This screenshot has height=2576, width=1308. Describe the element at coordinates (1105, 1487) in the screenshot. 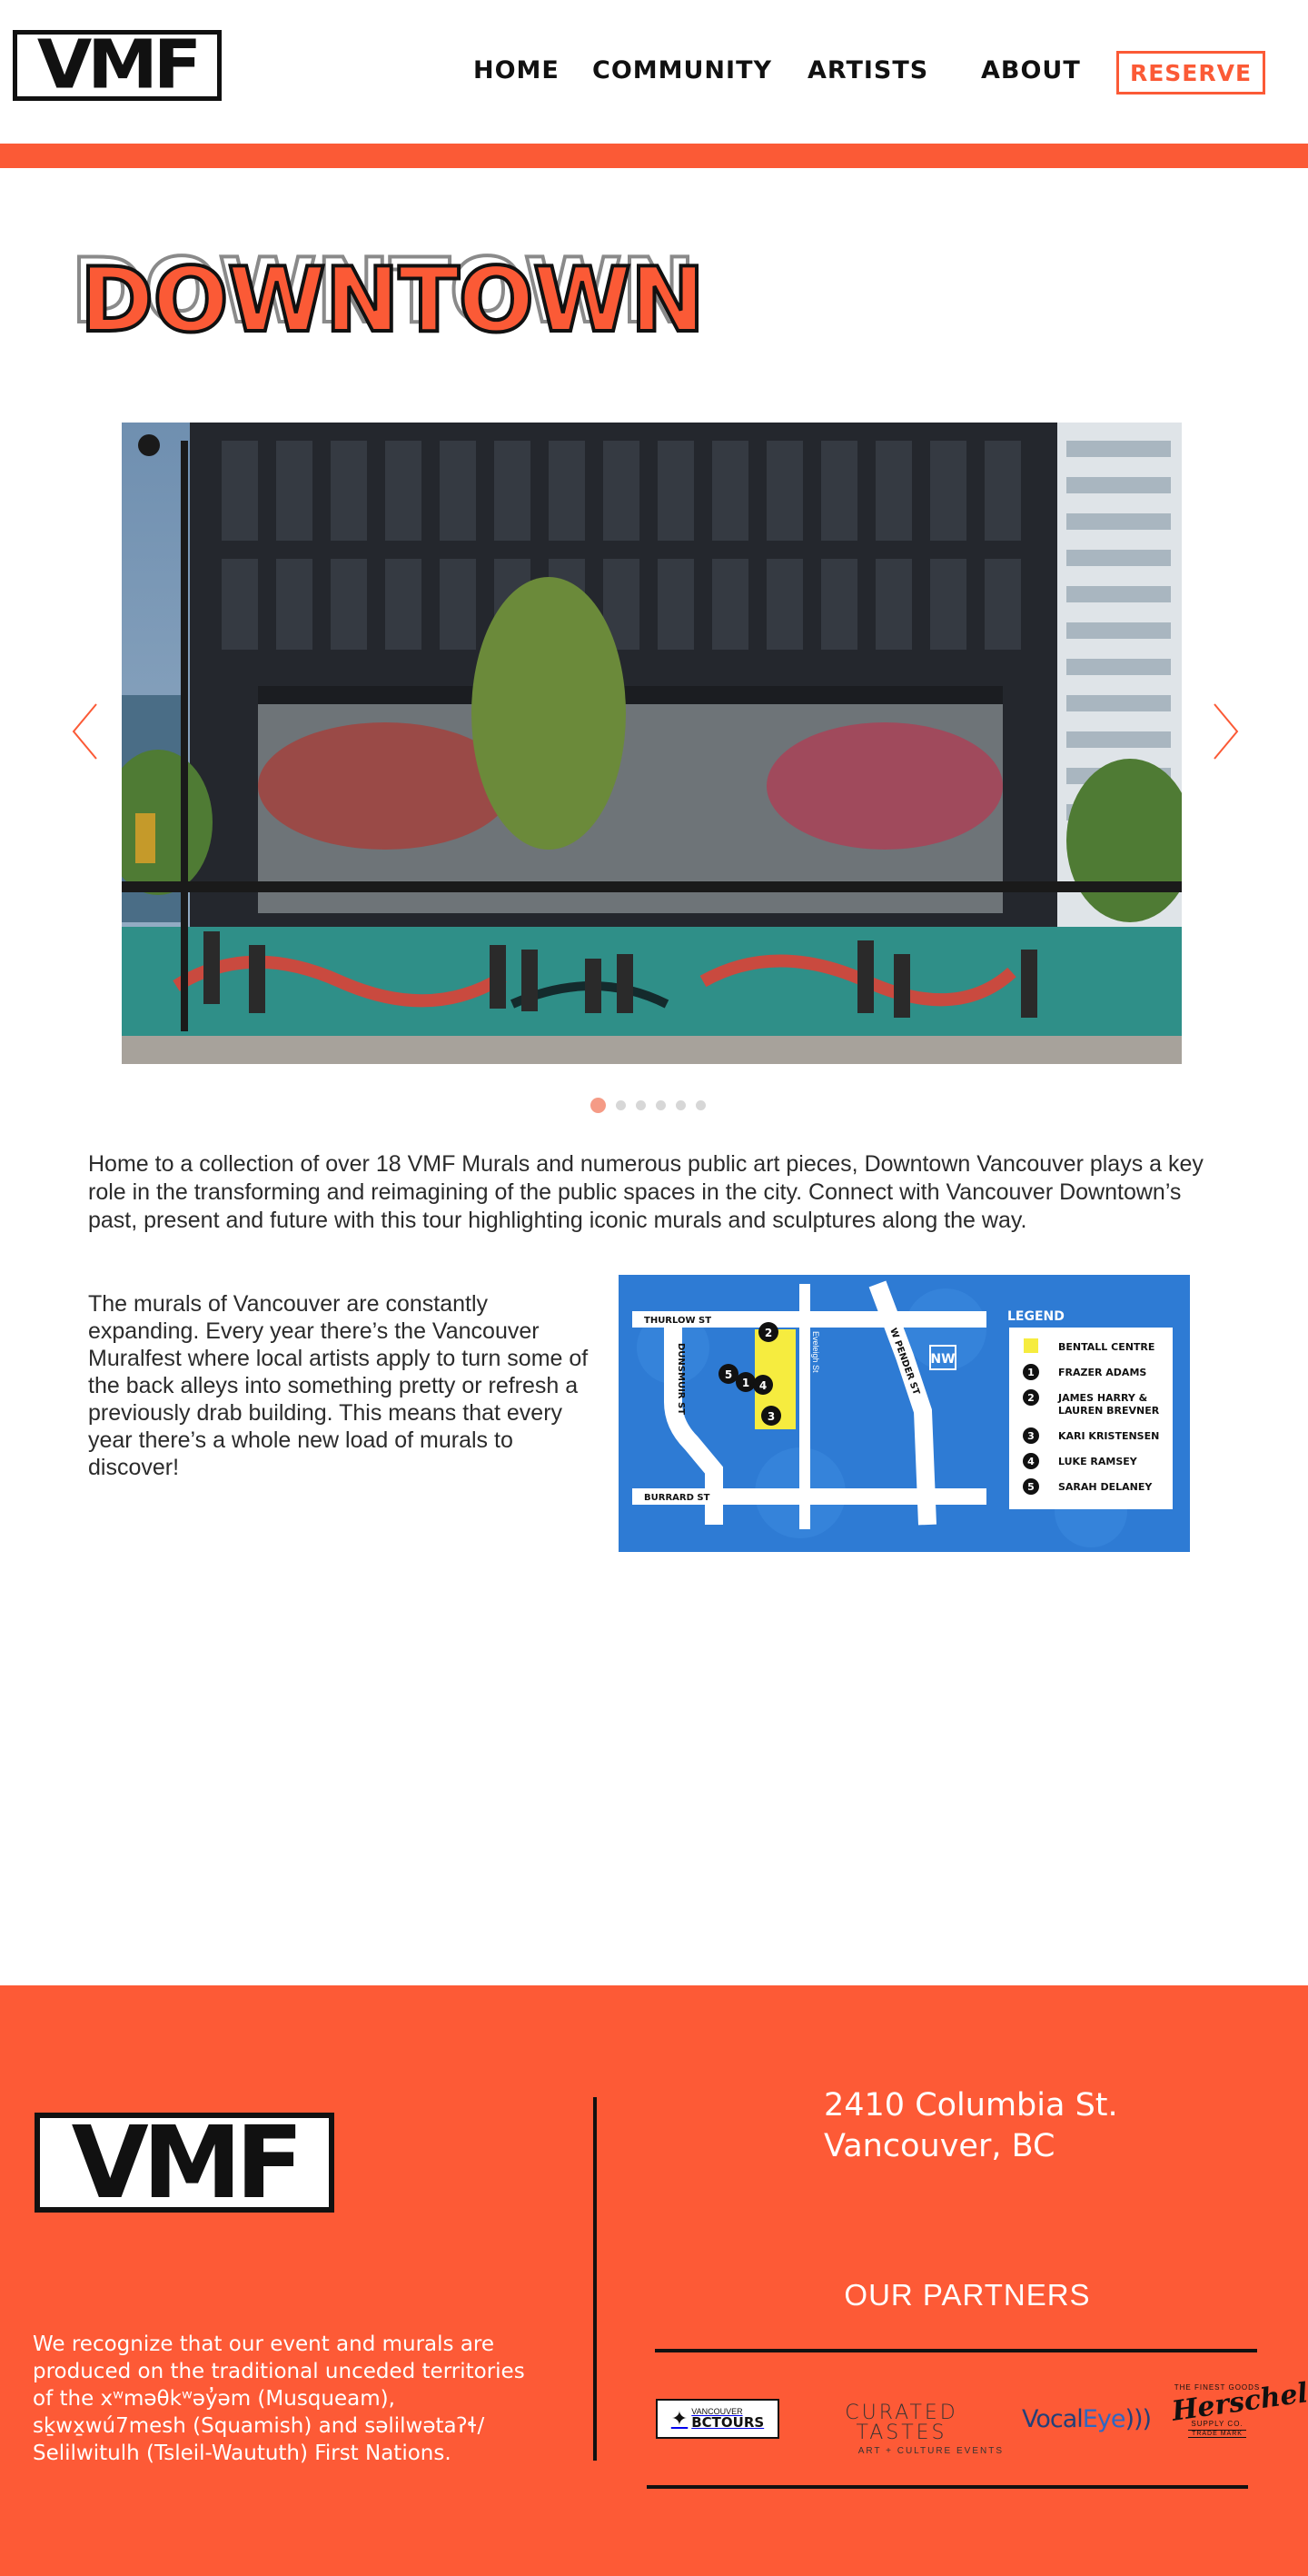

I see `legend-item: SARAH DELANEY` at that location.